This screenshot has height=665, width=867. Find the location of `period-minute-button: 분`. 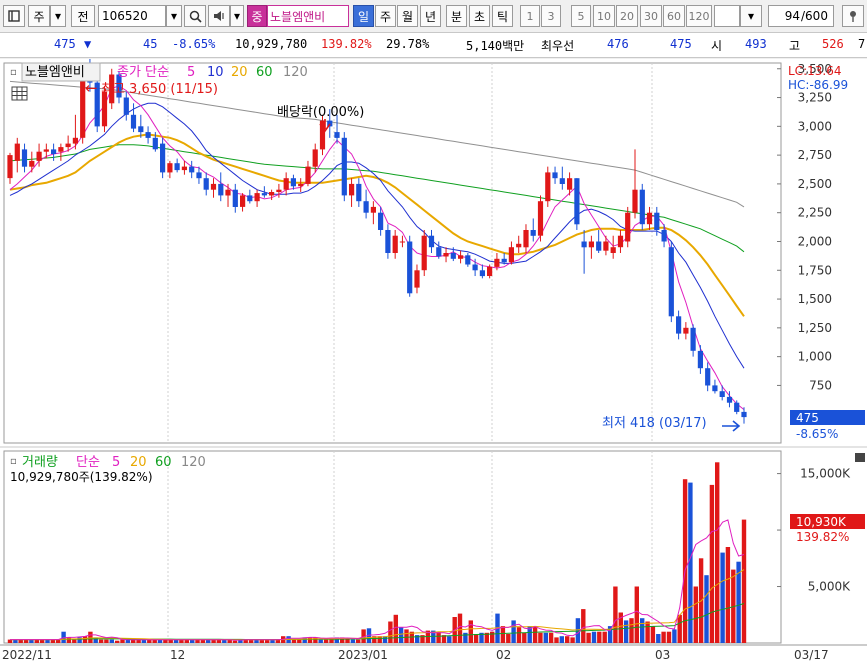

period-minute-button: 분 is located at coordinates (456, 16).